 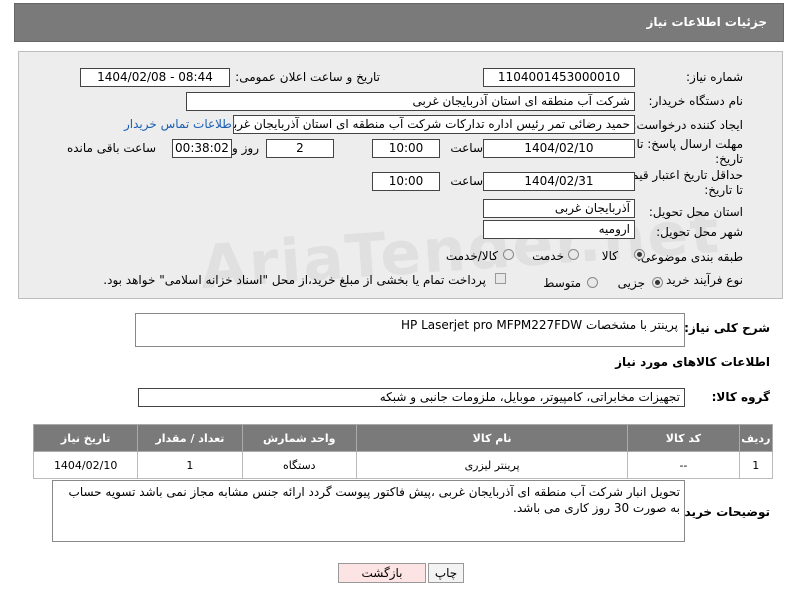 I want to click on goods-info-title: اطلاعات کالاهای مورد نیاز, so click(x=692, y=362).